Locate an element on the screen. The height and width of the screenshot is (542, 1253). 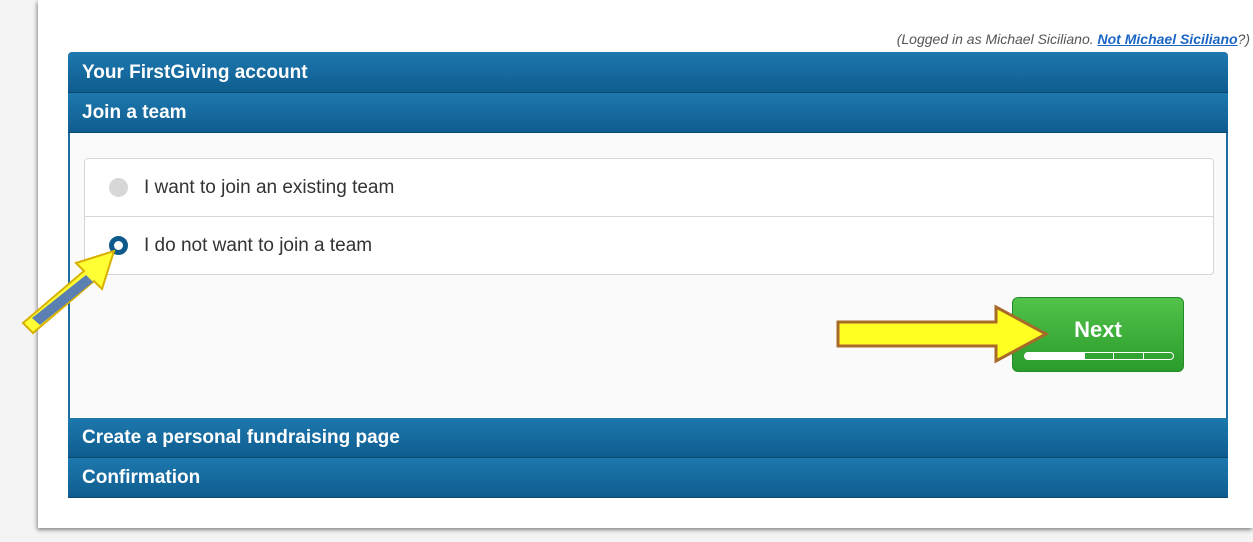
diagonal-arrow-icon is located at coordinates (68, 292).